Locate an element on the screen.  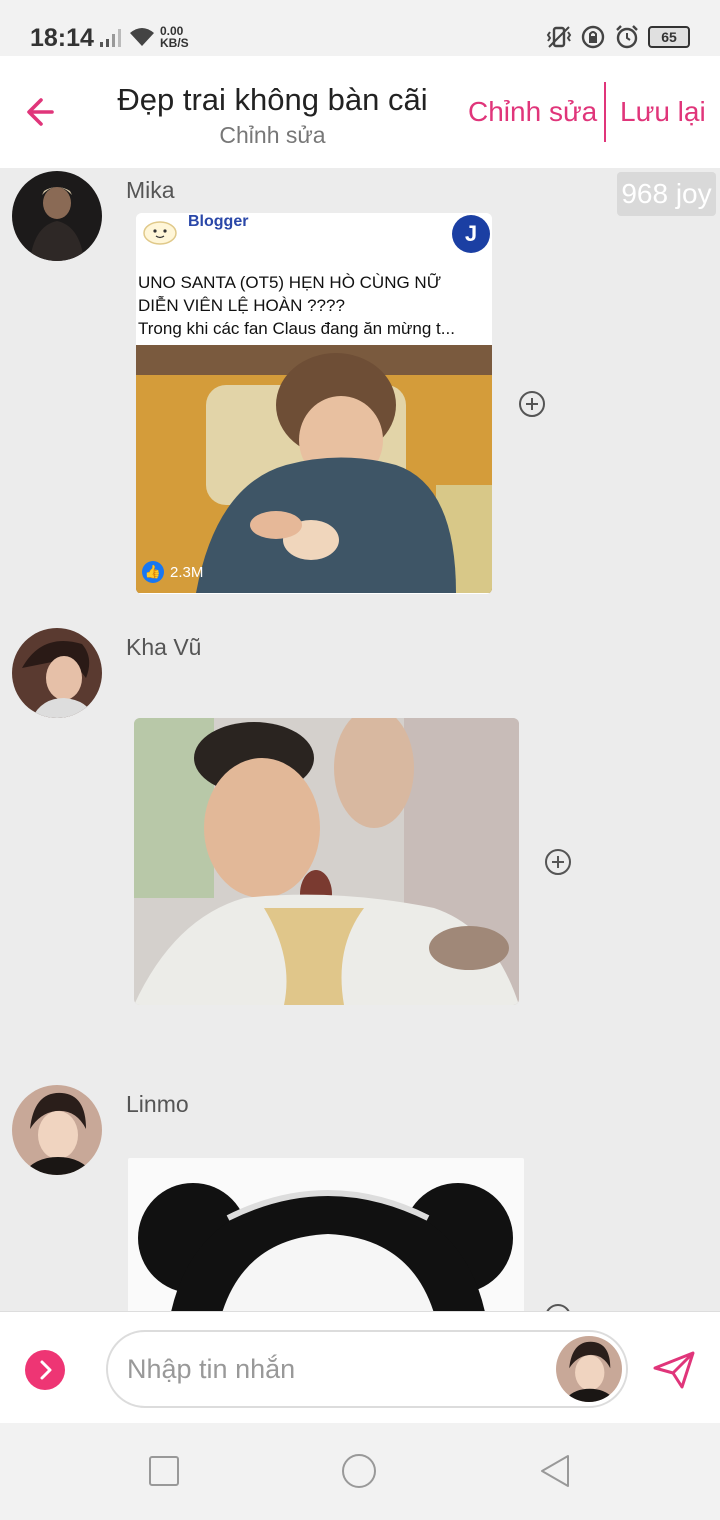
joy-badge: 968 joy is located at coordinates (666, 194).